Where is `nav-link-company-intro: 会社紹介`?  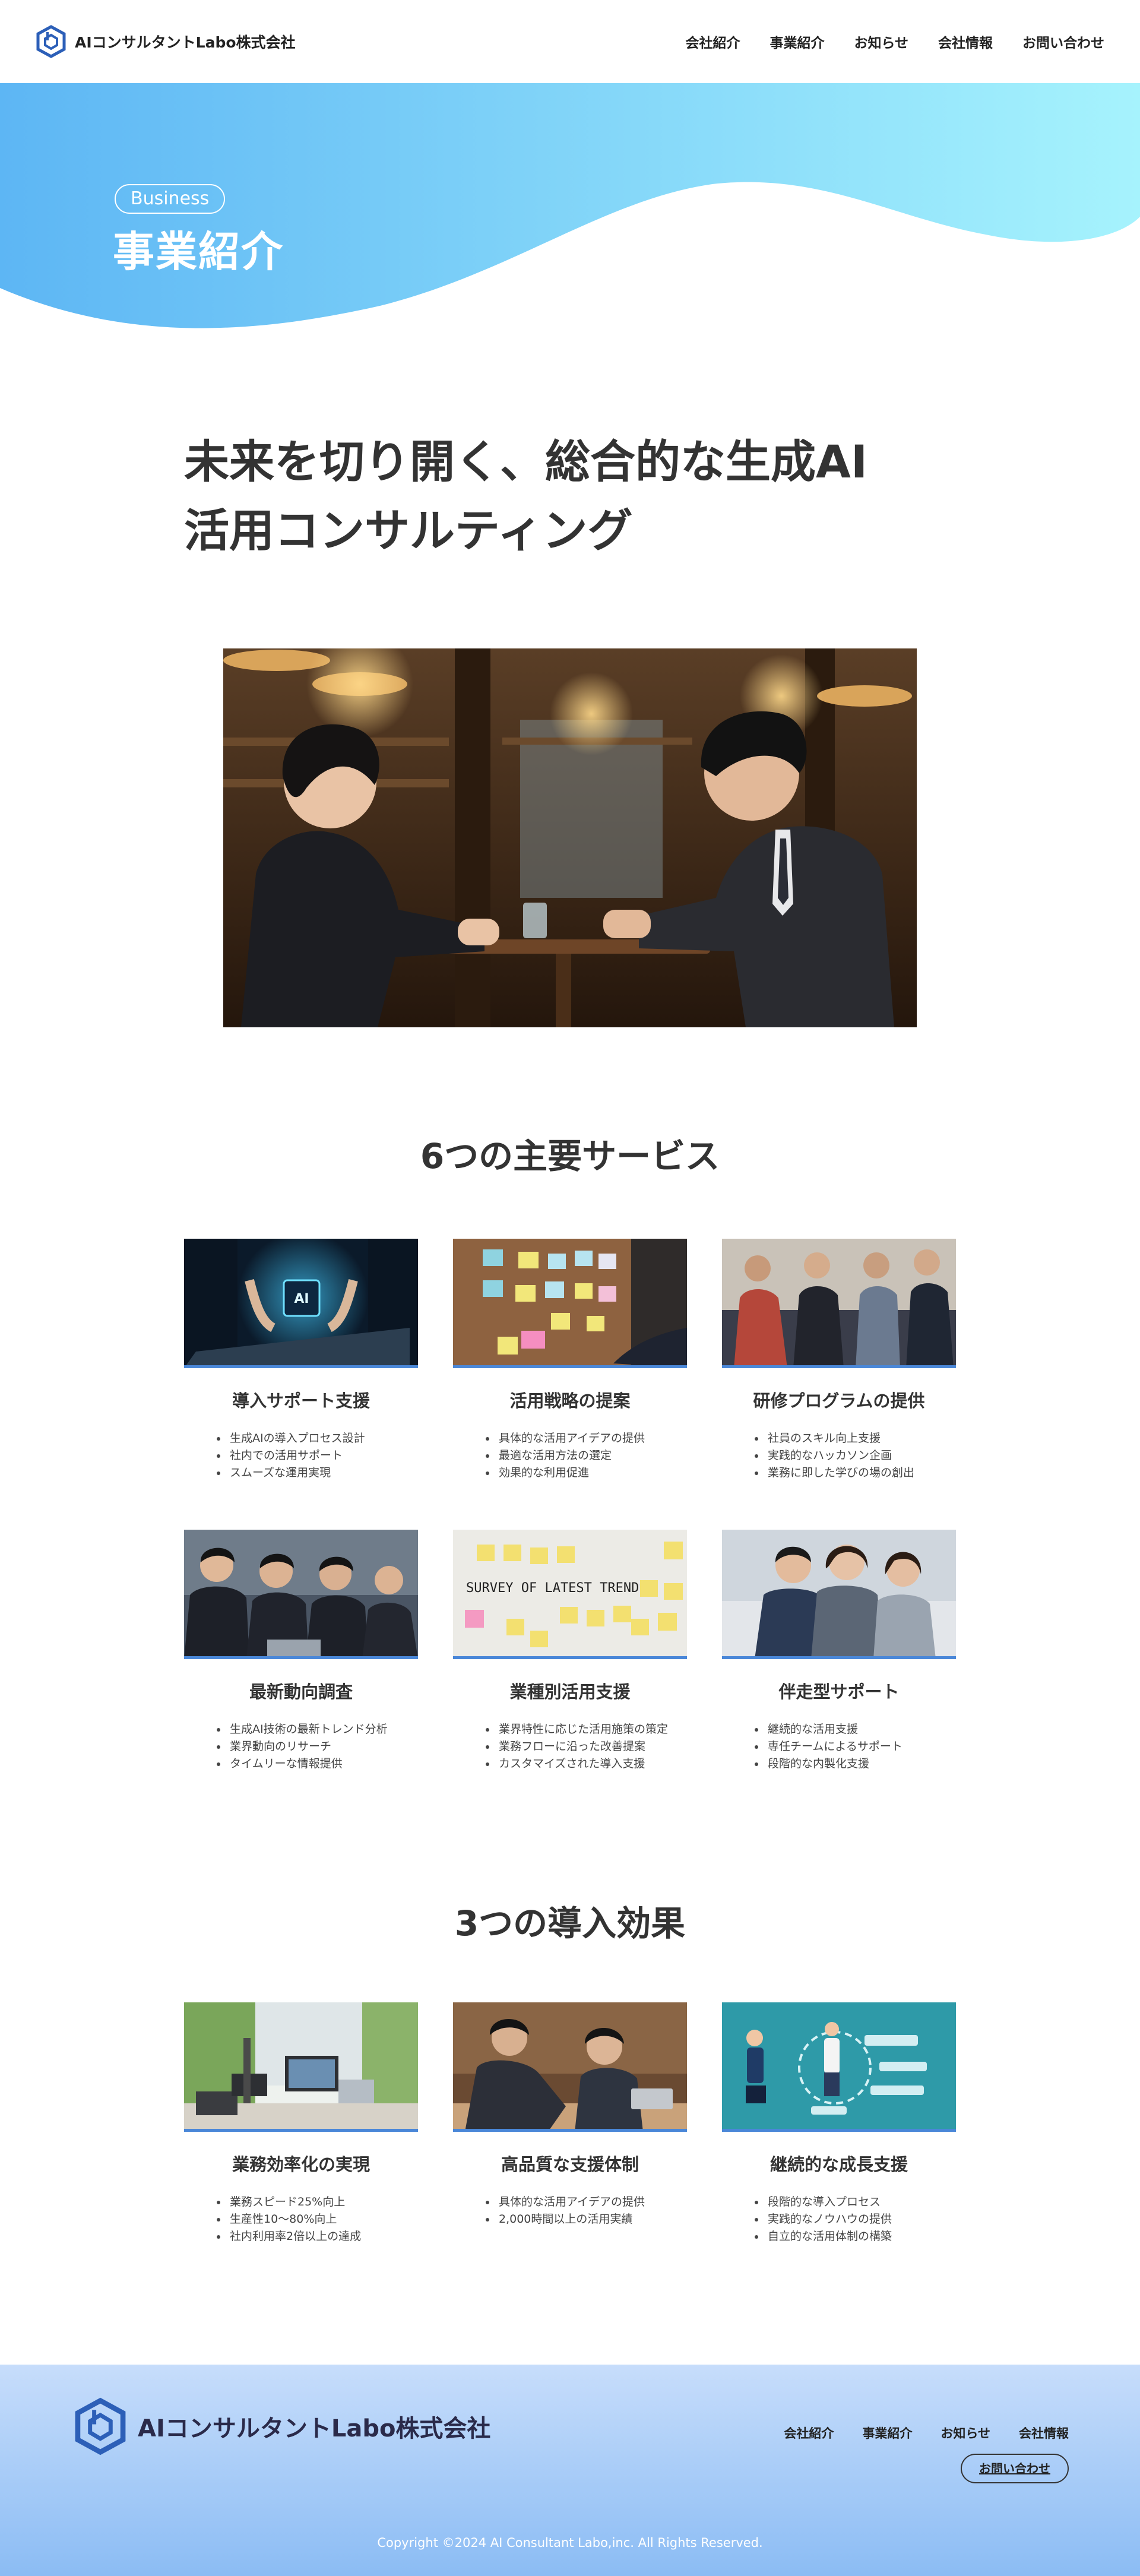
nav-link-company-intro: 会社紹介 is located at coordinates (712, 41).